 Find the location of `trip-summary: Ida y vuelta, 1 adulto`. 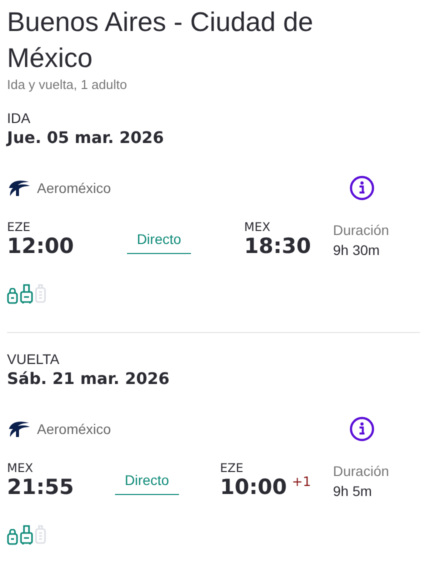

trip-summary: Ida y vuelta, 1 adulto is located at coordinates (67, 84).